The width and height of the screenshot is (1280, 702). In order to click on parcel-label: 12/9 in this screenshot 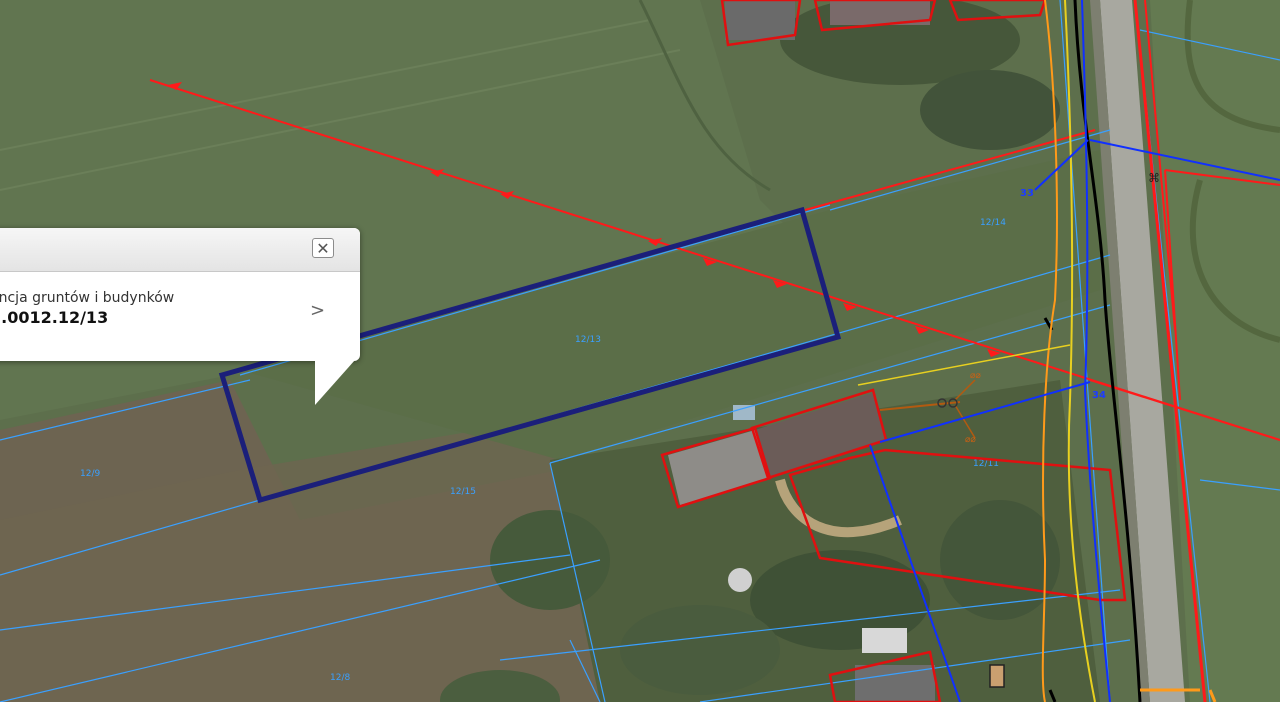, I will do `click(90, 474)`.